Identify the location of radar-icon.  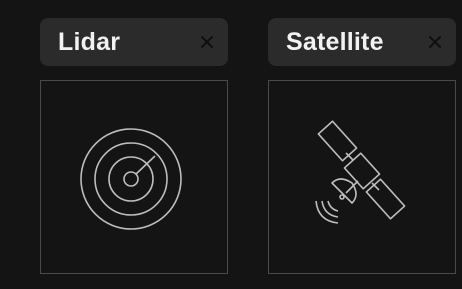
(131, 179).